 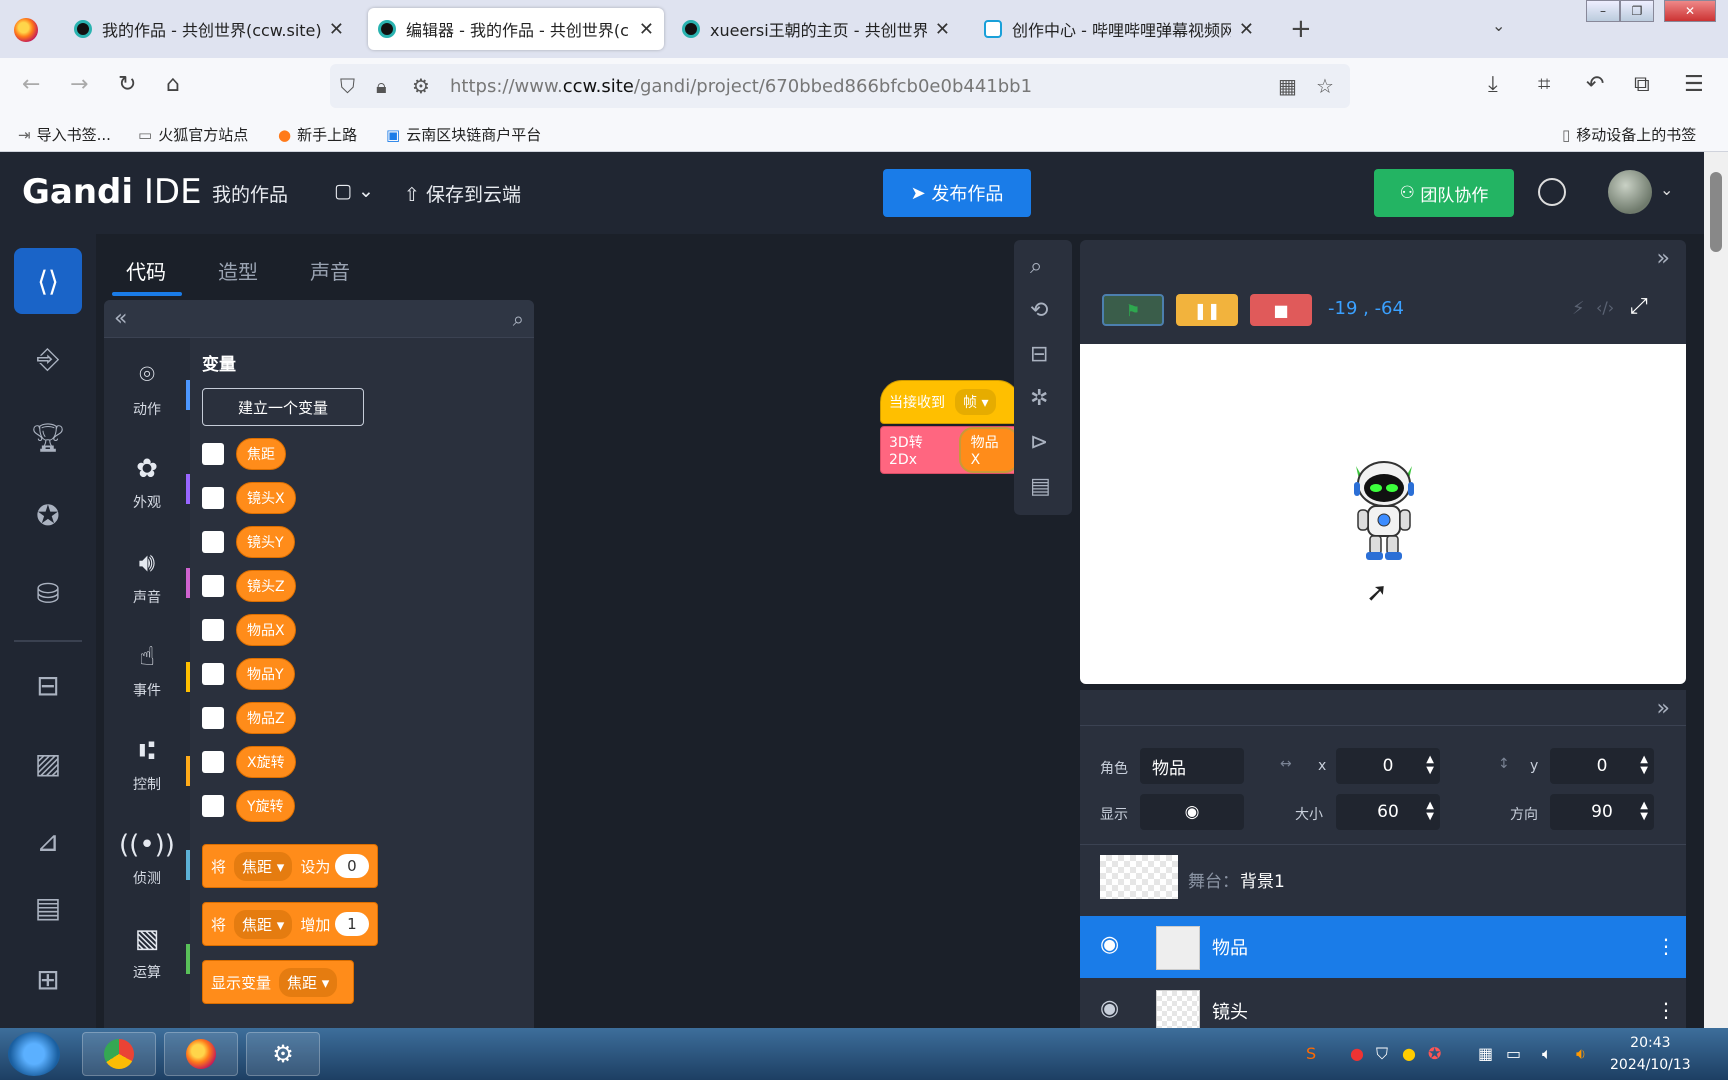 What do you see at coordinates (48, 437) in the screenshot?
I see `trophy-icon: 🏆︎` at bounding box center [48, 437].